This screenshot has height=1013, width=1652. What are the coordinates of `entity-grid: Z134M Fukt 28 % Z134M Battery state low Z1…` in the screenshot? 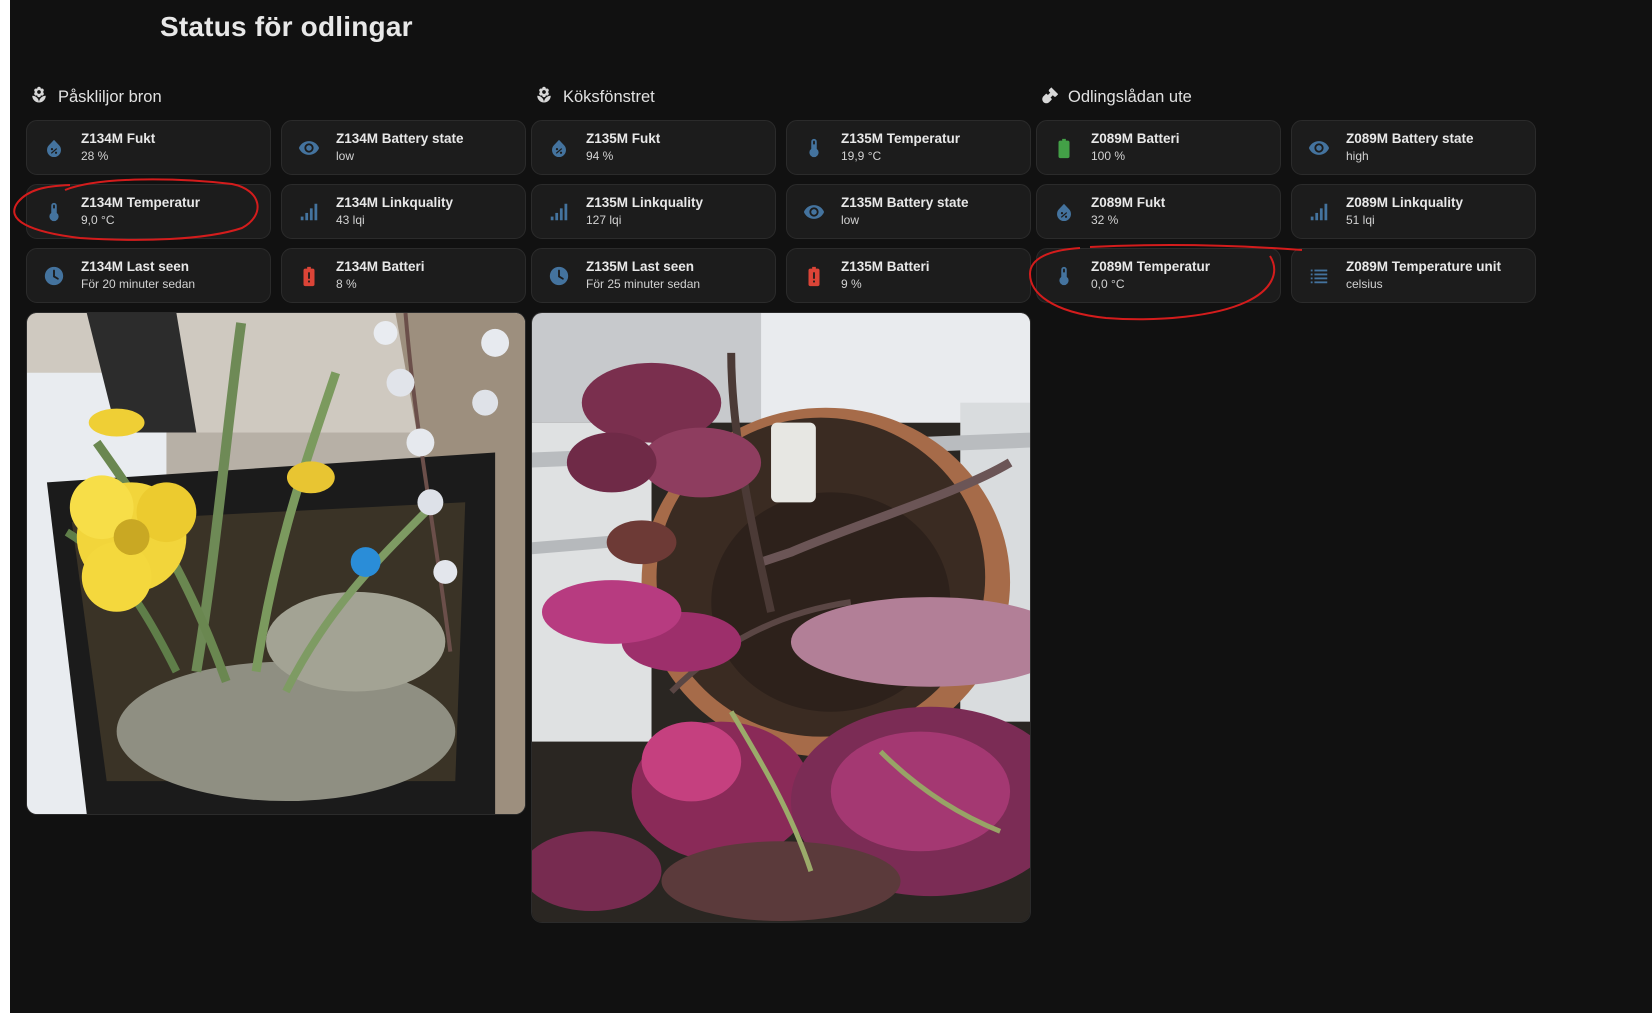 It's located at (276, 211).